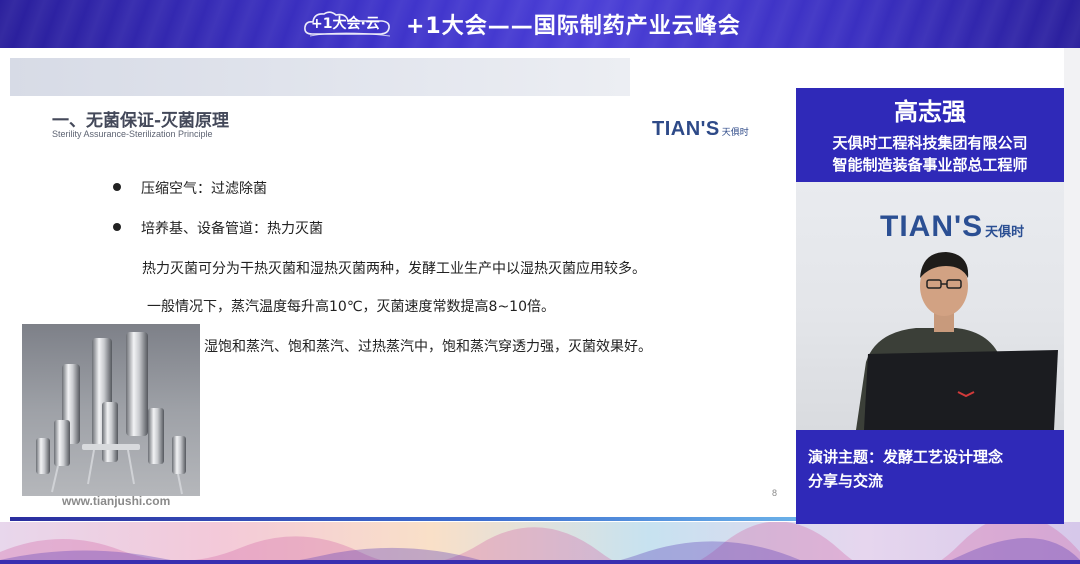 This screenshot has height=564, width=1080. What do you see at coordinates (846, 457) in the screenshot?
I see `topic-label: 演讲主题：` at bounding box center [846, 457].